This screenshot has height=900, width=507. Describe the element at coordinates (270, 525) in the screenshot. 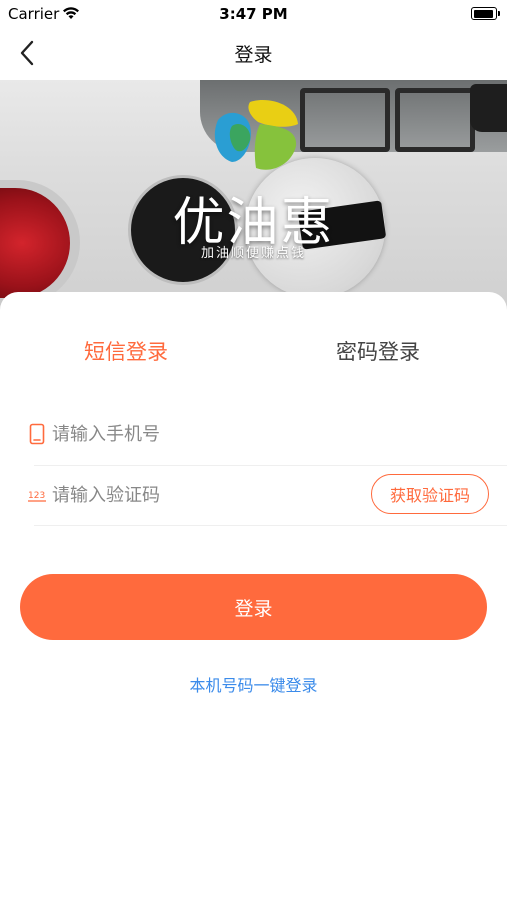

I see `divider` at that location.